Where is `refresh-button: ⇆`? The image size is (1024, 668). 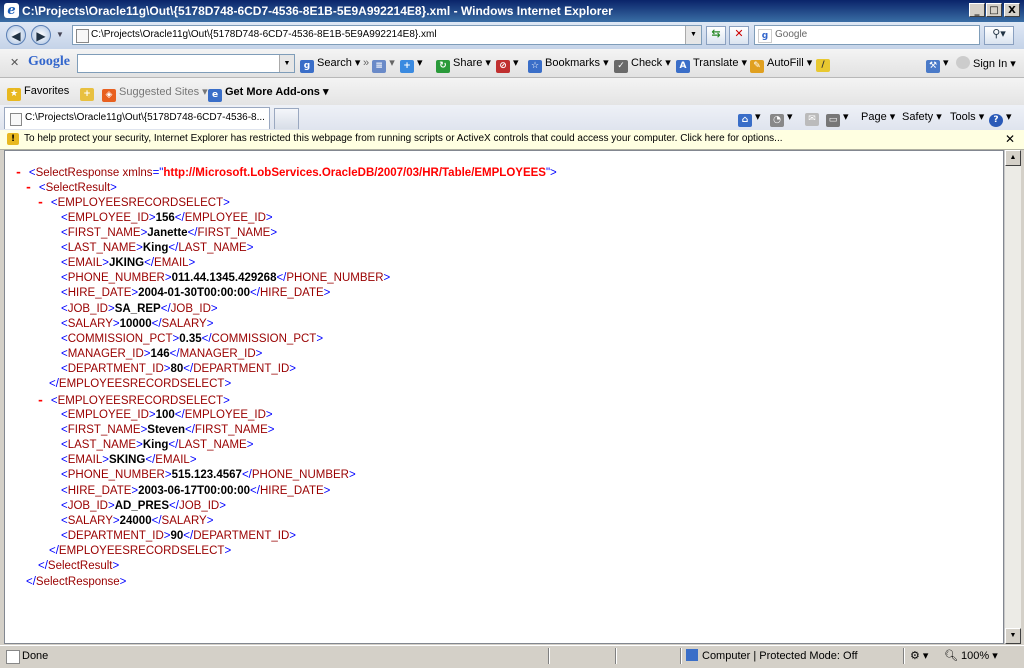
refresh-button: ⇆ is located at coordinates (716, 35).